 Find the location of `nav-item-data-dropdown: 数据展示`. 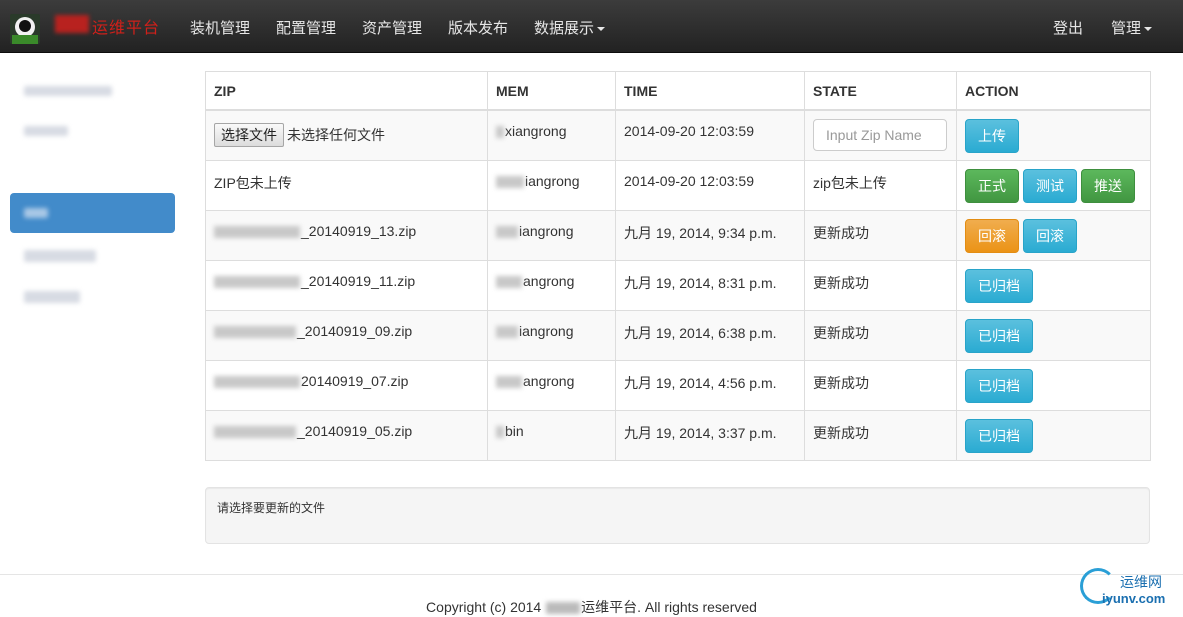

nav-item-data-dropdown: 数据展示 is located at coordinates (570, 27).